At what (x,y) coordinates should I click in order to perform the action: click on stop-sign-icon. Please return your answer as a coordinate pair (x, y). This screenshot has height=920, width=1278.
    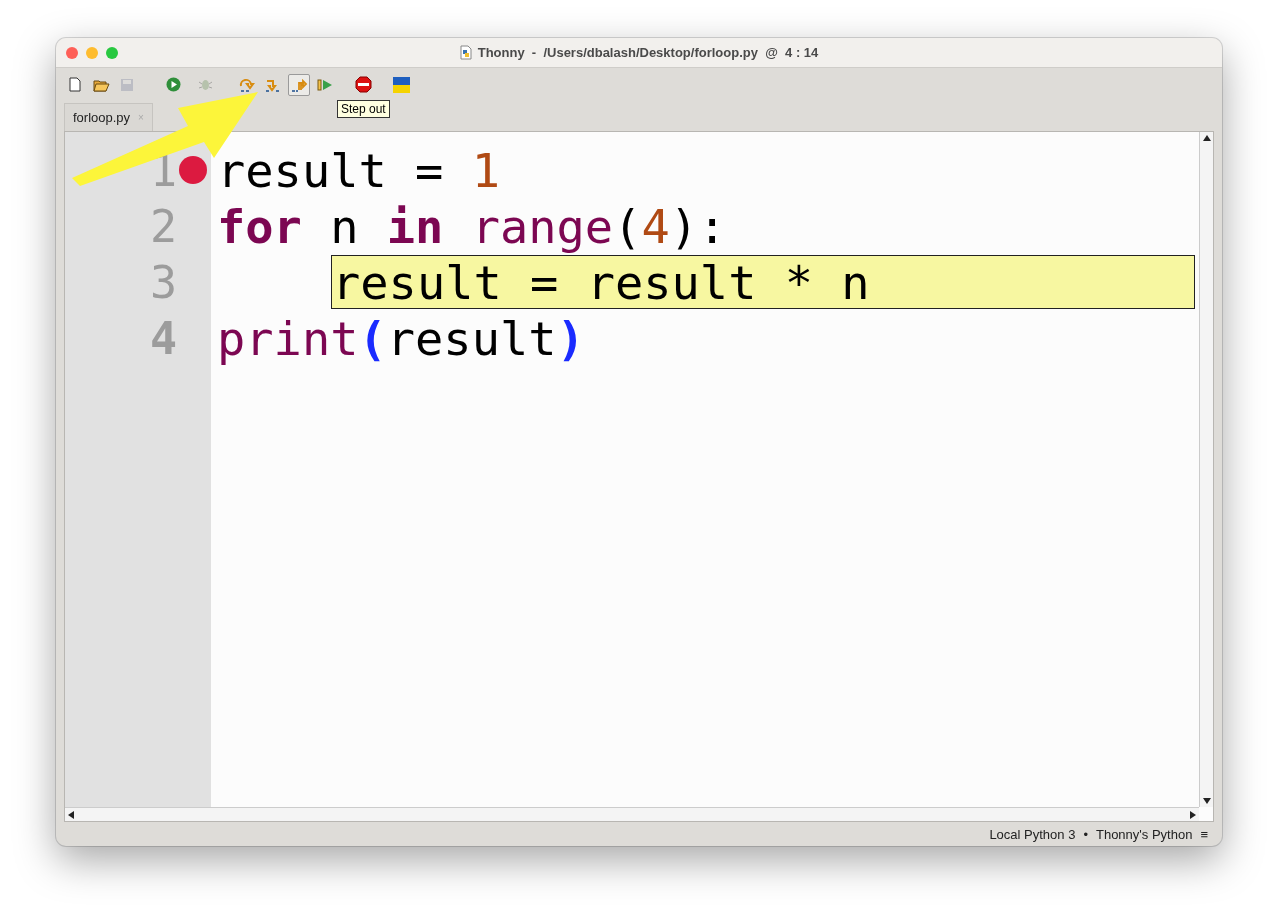
    Looking at the image, I should click on (363, 84).